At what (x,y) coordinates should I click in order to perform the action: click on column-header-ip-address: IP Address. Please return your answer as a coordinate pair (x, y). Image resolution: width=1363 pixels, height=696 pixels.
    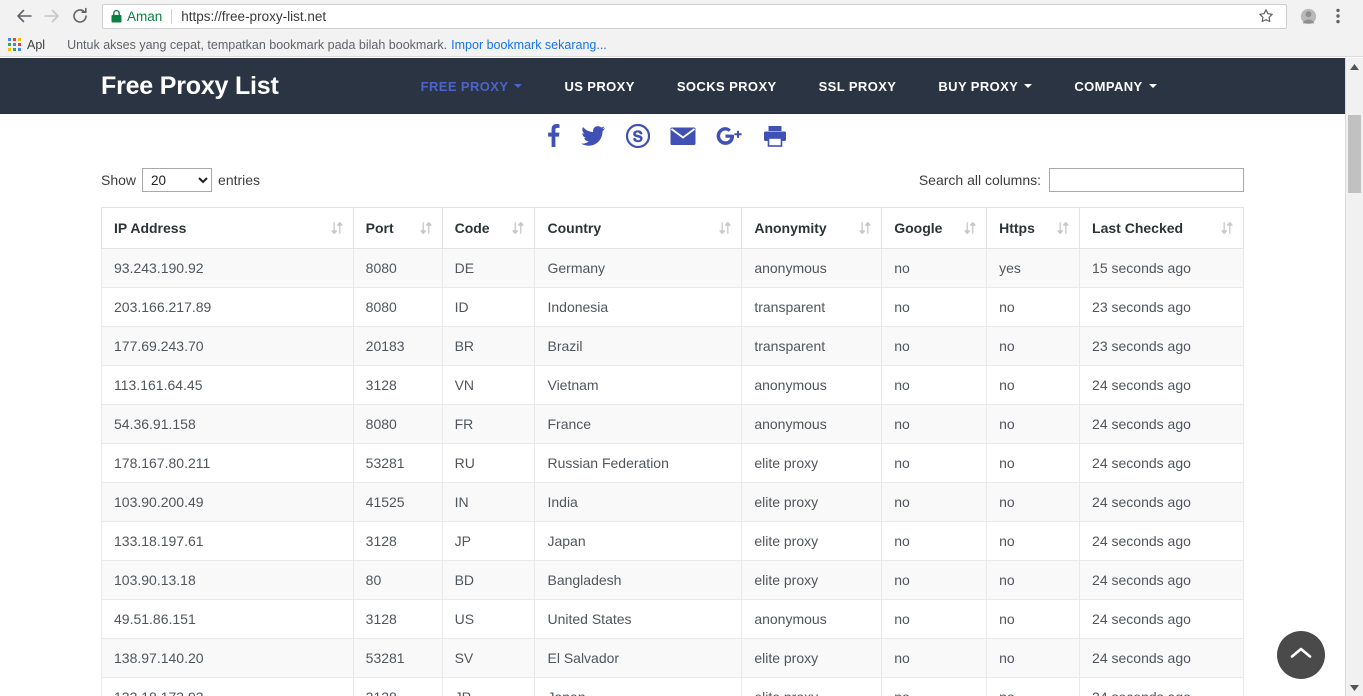
    Looking at the image, I should click on (227, 228).